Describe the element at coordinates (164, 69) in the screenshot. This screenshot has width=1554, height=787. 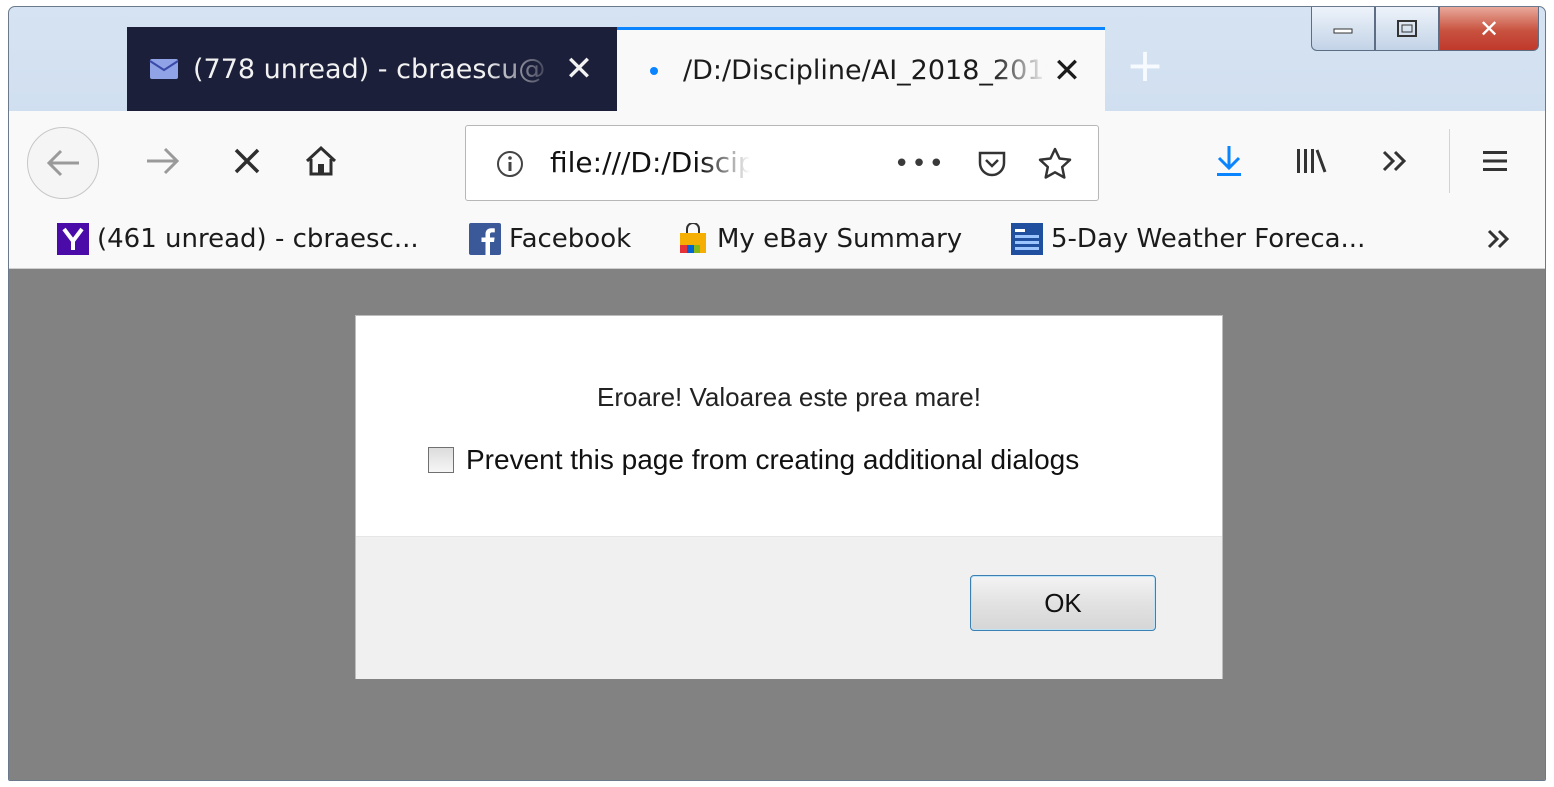
I see `mail-icon` at that location.